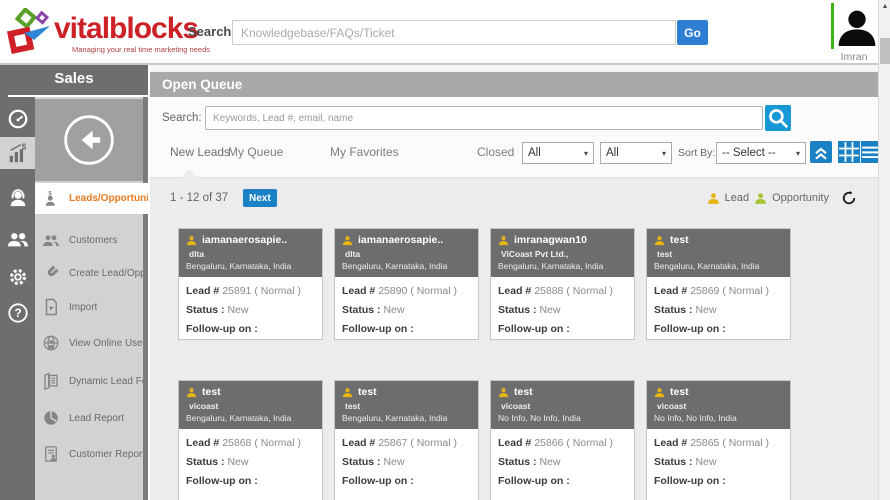  What do you see at coordinates (884, 250) in the screenshot?
I see `page-scrollbar: ▲` at bounding box center [884, 250].